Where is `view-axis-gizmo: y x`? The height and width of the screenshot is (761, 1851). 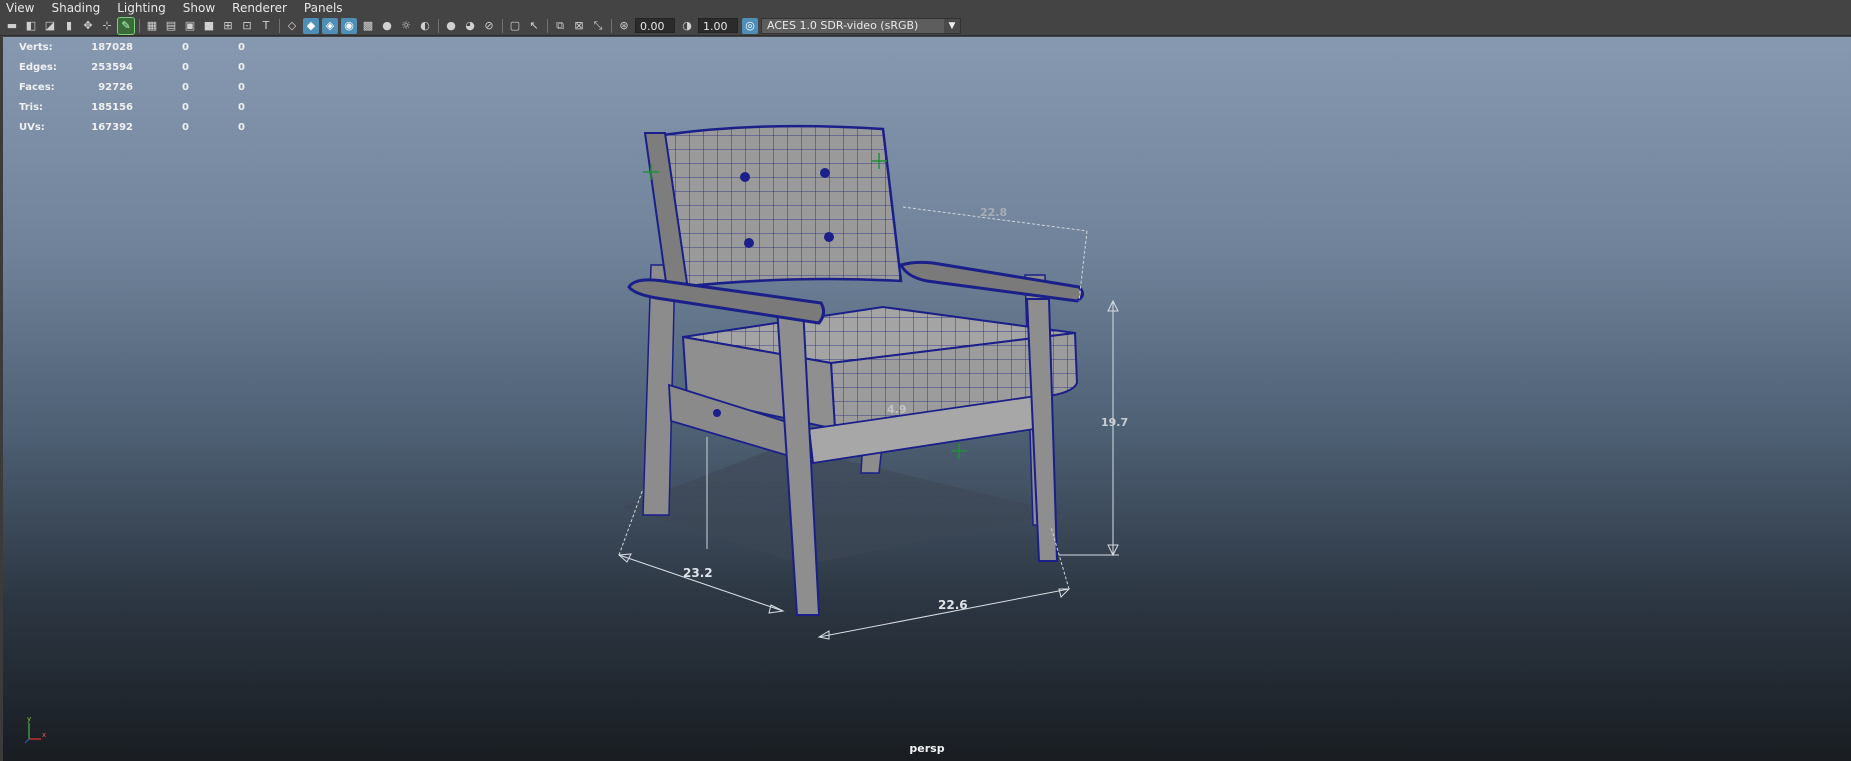 view-axis-gizmo: y x is located at coordinates (35, 729).